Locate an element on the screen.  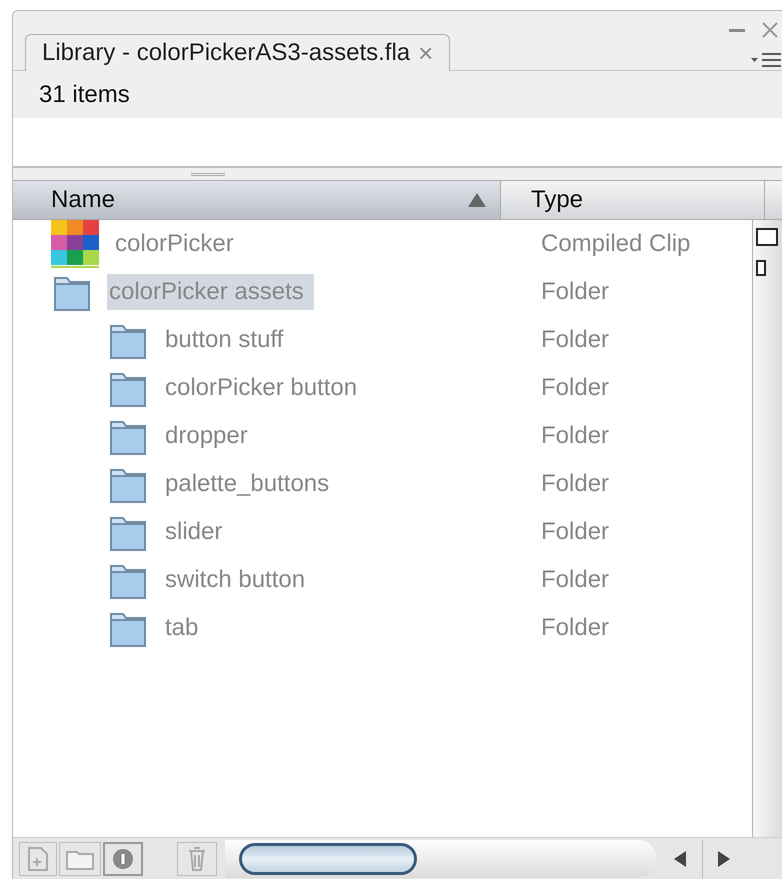
item-count: 31 items is located at coordinates (84, 95).